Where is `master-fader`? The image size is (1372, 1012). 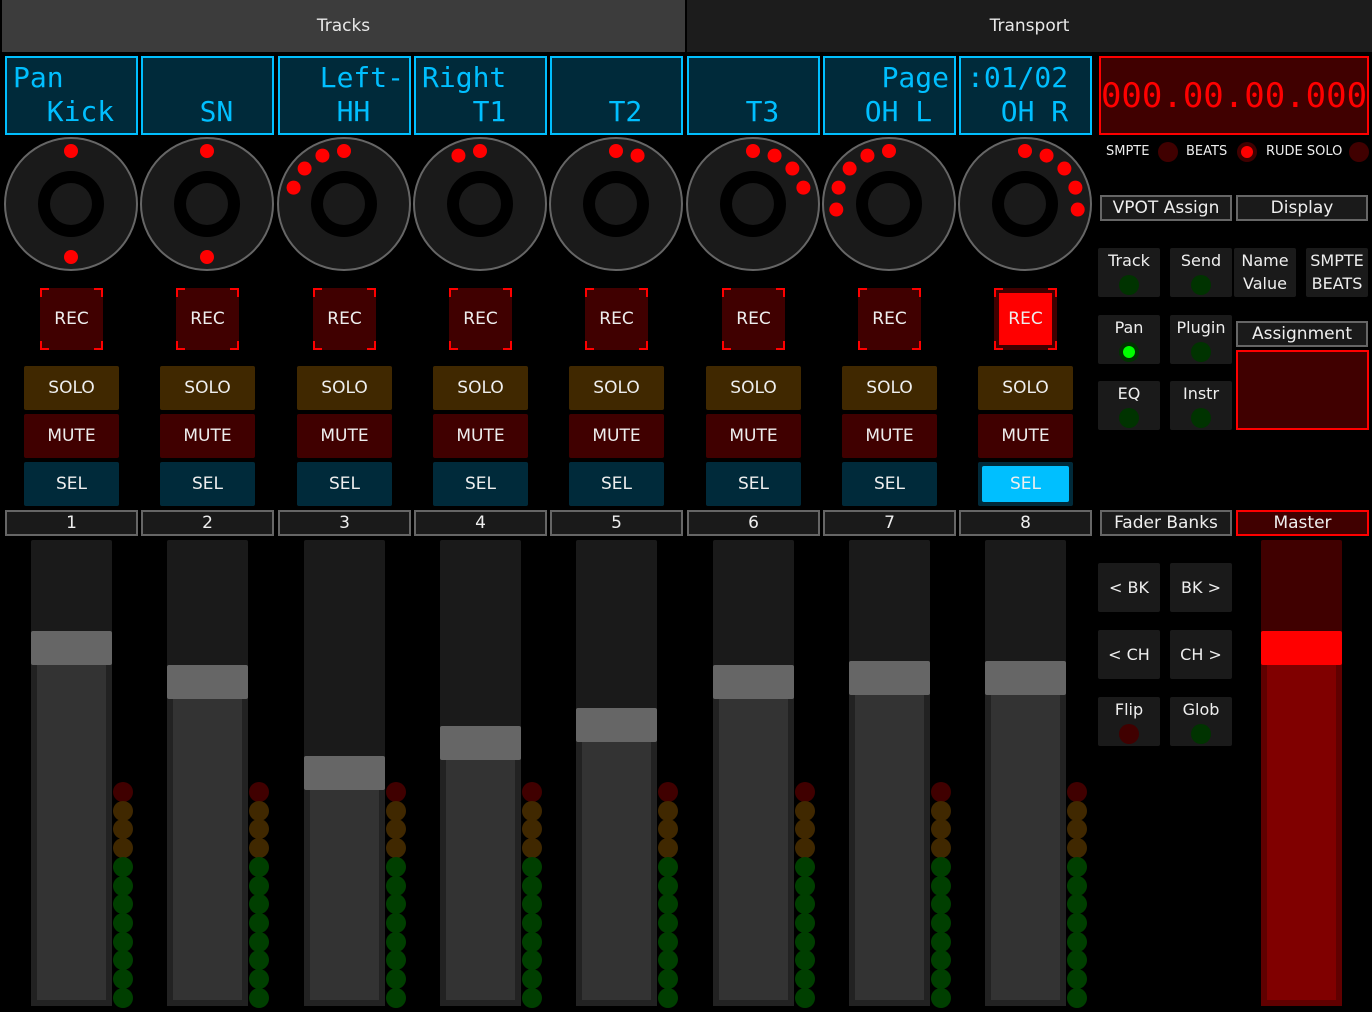
master-fader is located at coordinates (1301, 773).